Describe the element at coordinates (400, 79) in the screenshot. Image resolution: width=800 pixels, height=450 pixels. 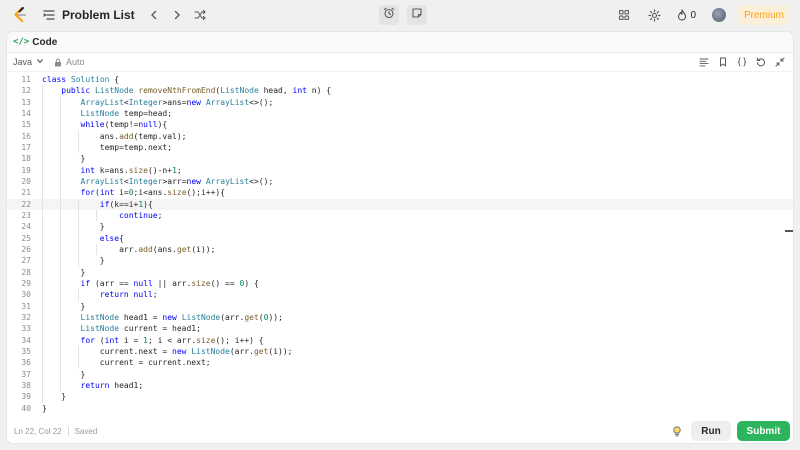
I see `code-line: 11 class Solution {` at that location.